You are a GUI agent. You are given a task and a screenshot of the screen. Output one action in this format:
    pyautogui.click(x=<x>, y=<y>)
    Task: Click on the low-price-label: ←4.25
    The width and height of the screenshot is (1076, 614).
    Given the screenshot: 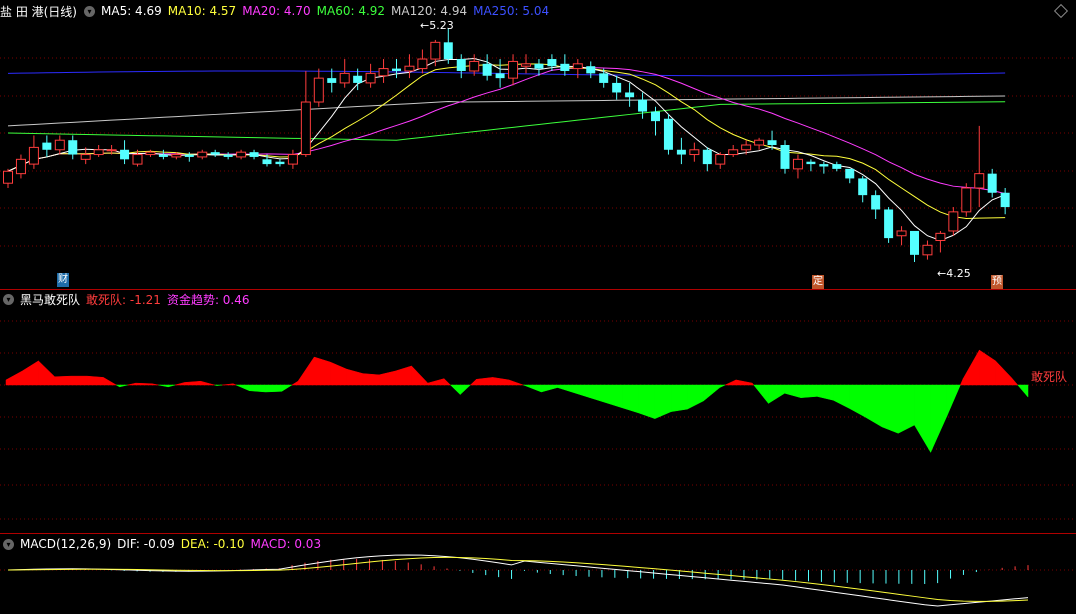 What is the action you would take?
    pyautogui.click(x=954, y=273)
    